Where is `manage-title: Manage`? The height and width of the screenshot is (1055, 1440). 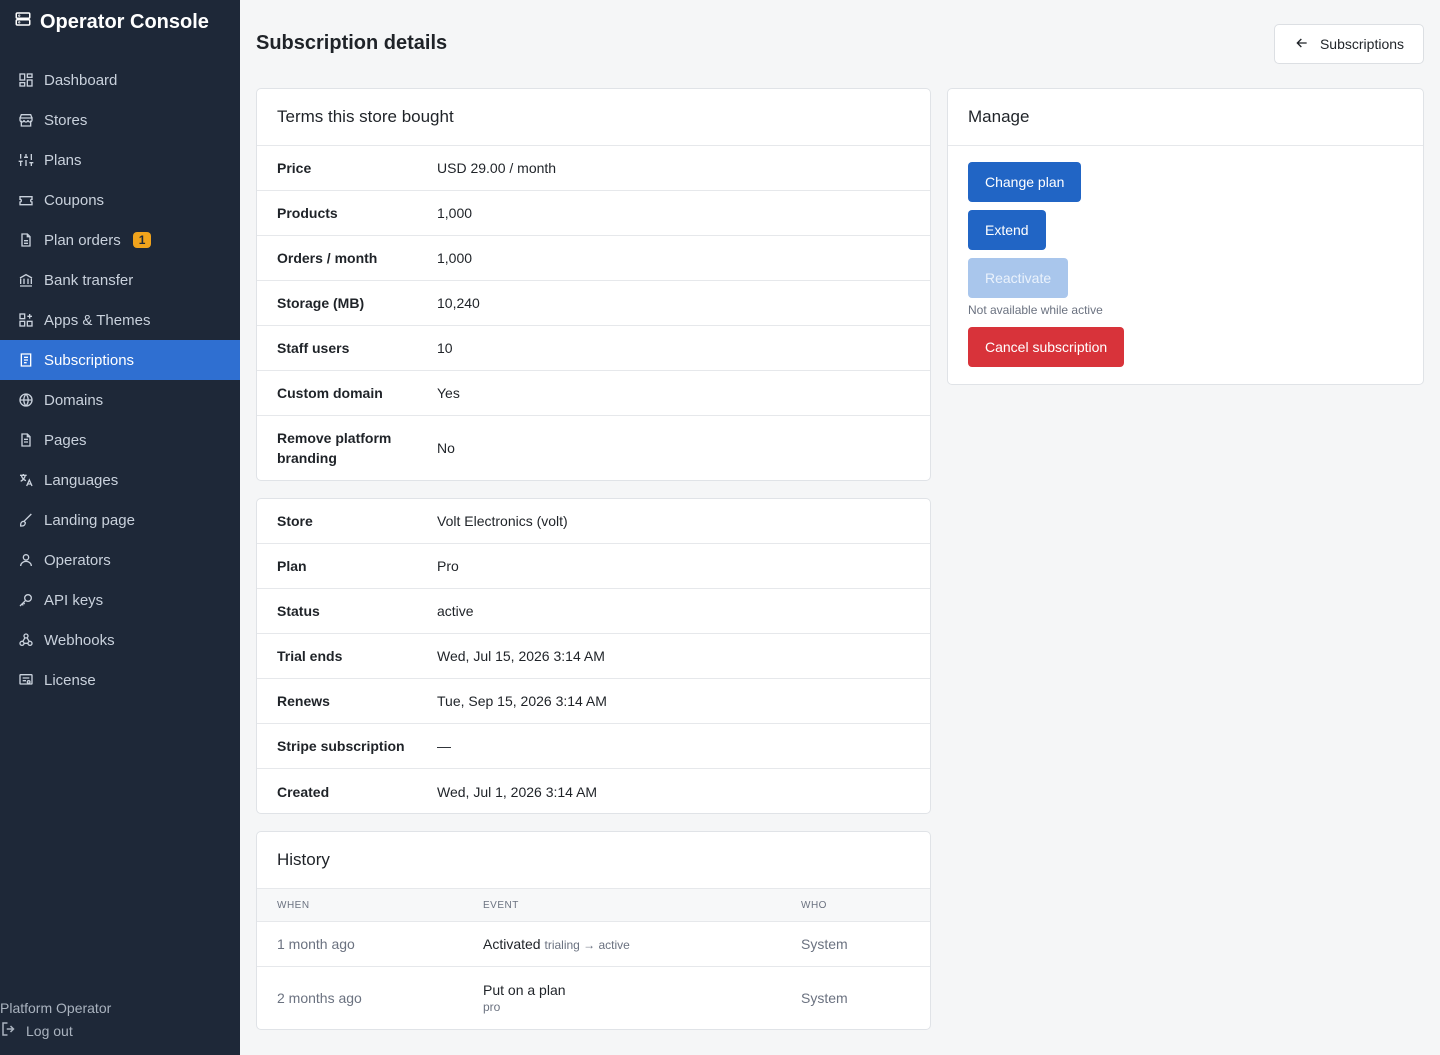
manage-title: Manage is located at coordinates (1185, 117).